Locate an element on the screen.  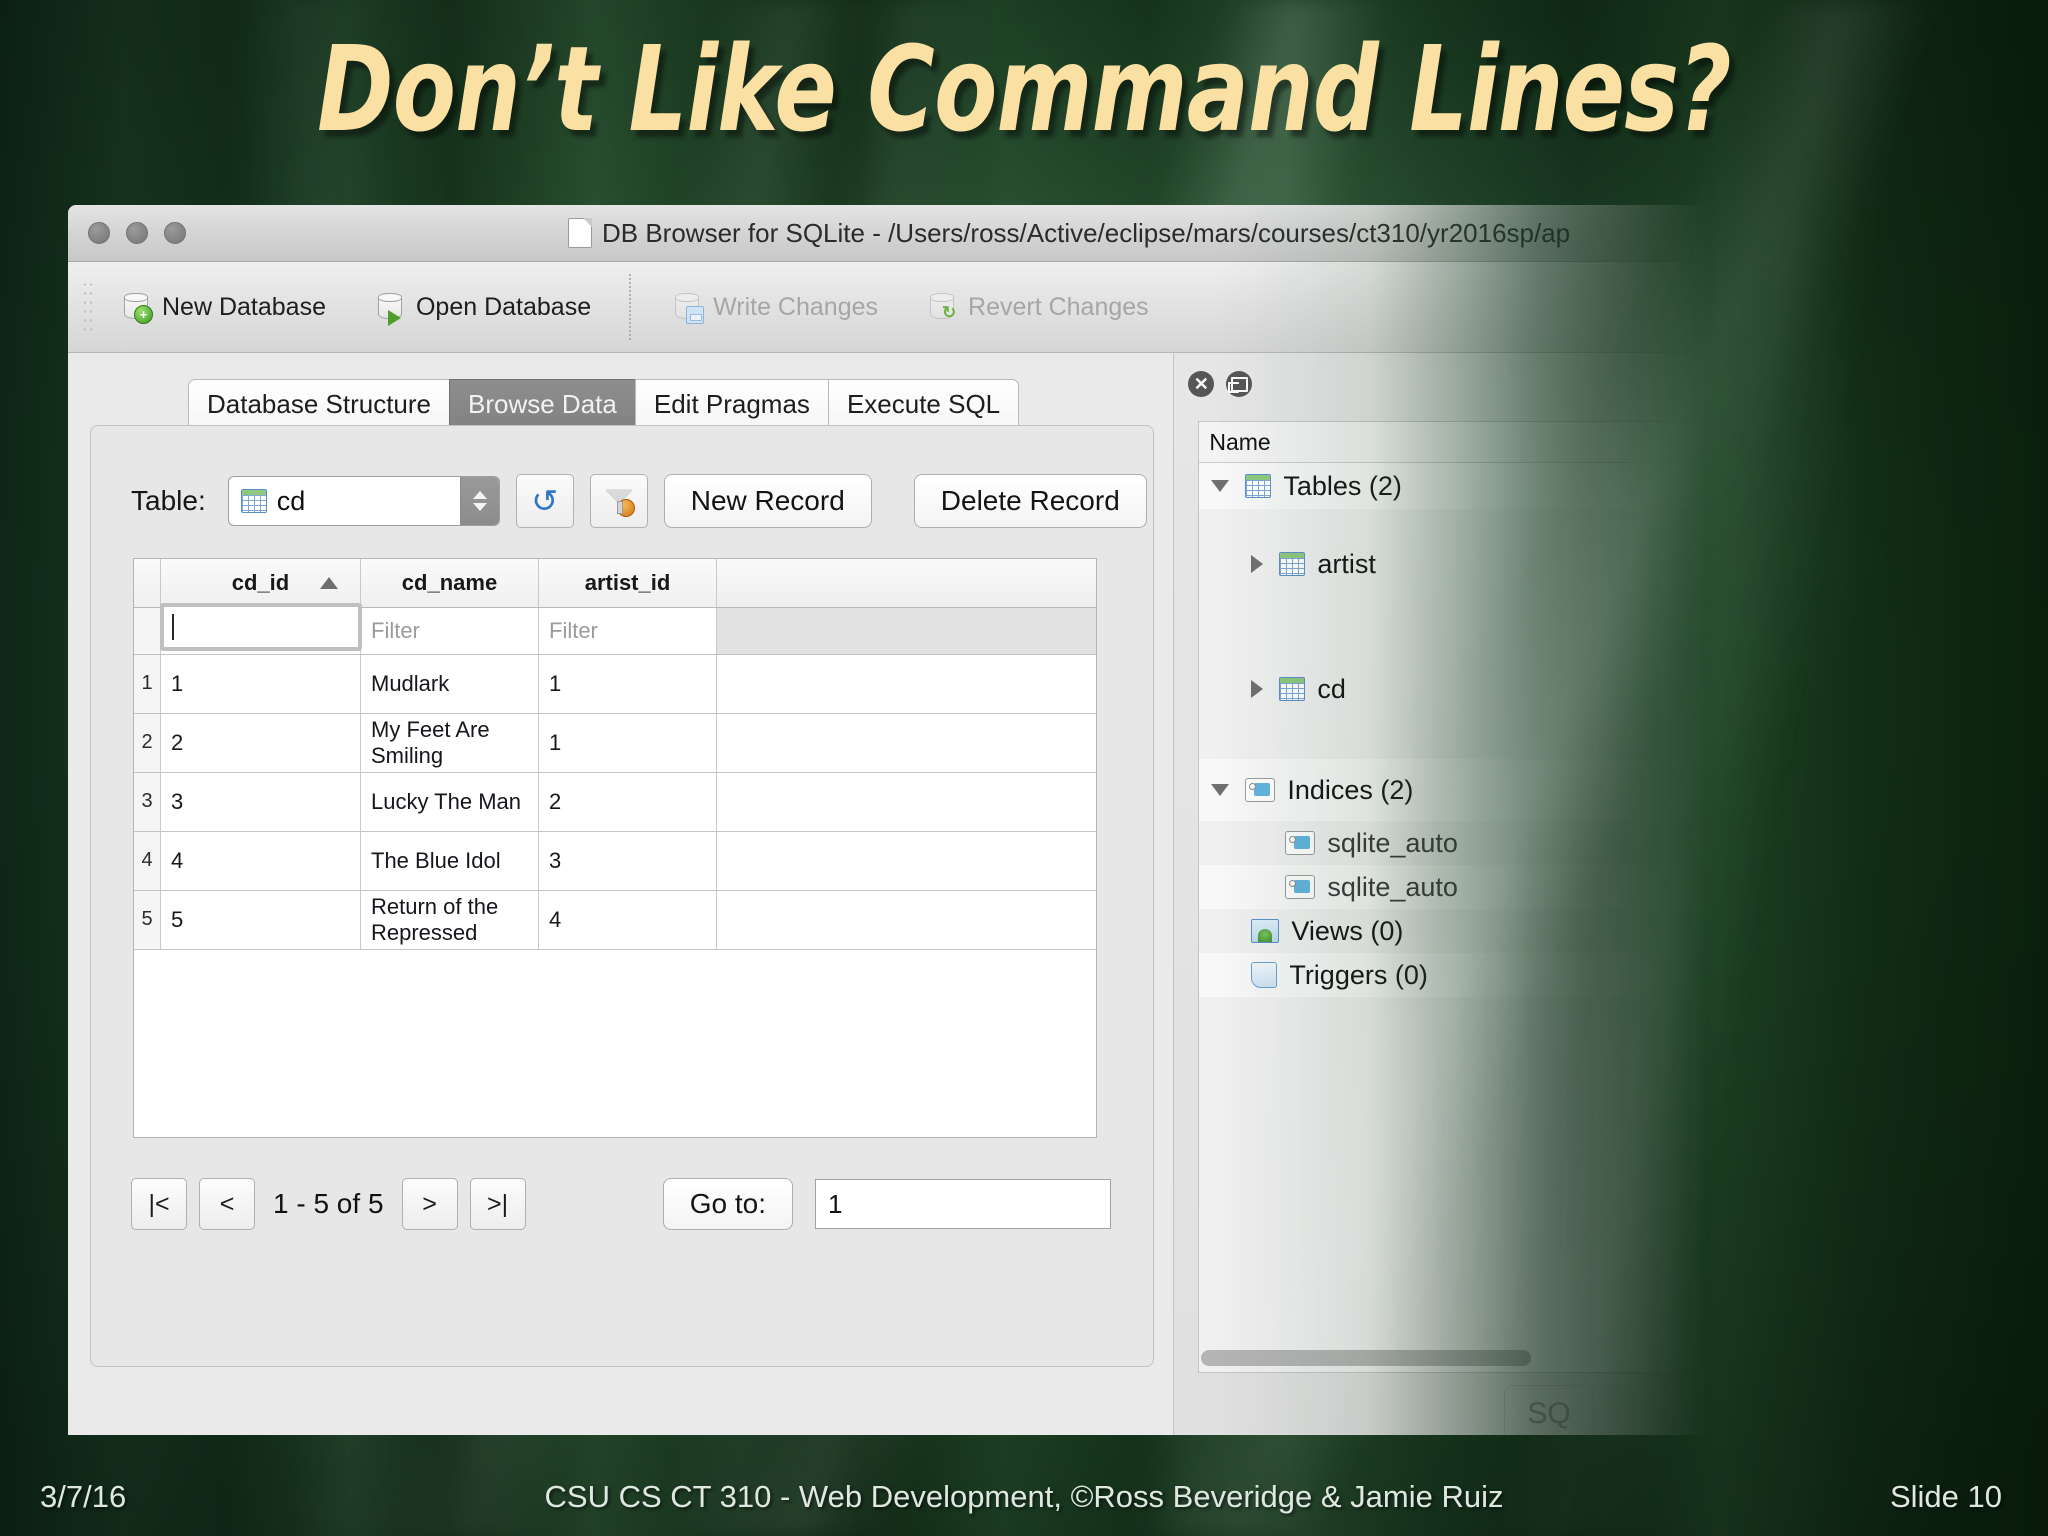
tree-item-label: Indices (2) is located at coordinates (1350, 789).